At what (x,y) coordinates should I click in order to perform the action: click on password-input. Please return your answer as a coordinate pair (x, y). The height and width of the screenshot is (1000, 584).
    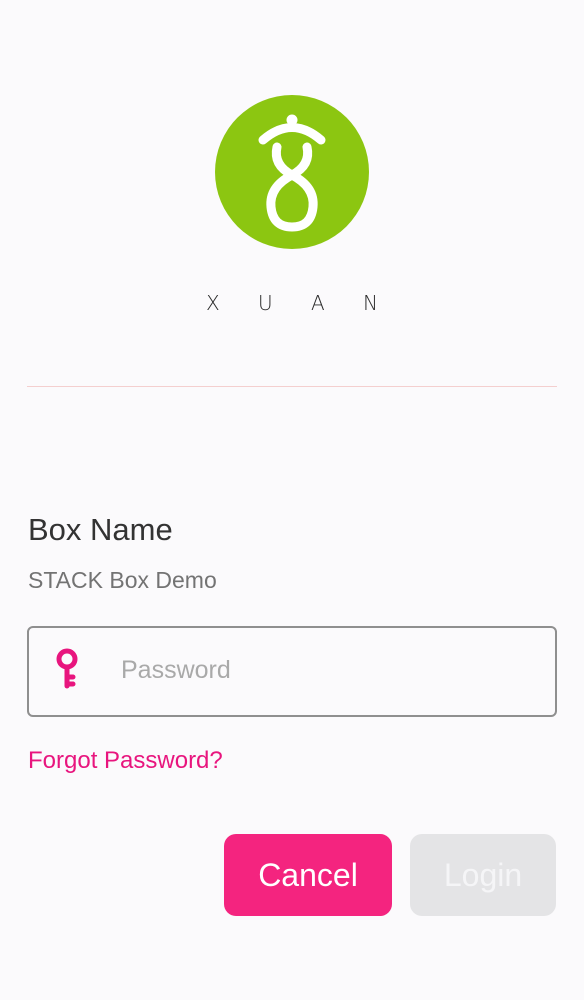
    Looking at the image, I should click on (331, 670).